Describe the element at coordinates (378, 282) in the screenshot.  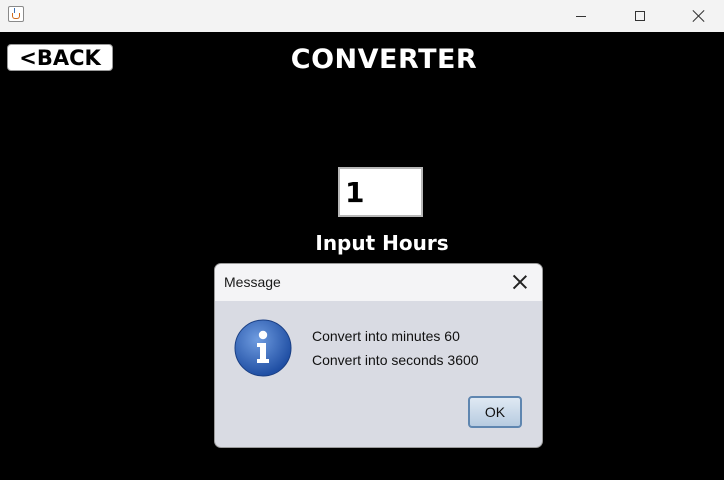
I see `dialog-header: Message` at that location.